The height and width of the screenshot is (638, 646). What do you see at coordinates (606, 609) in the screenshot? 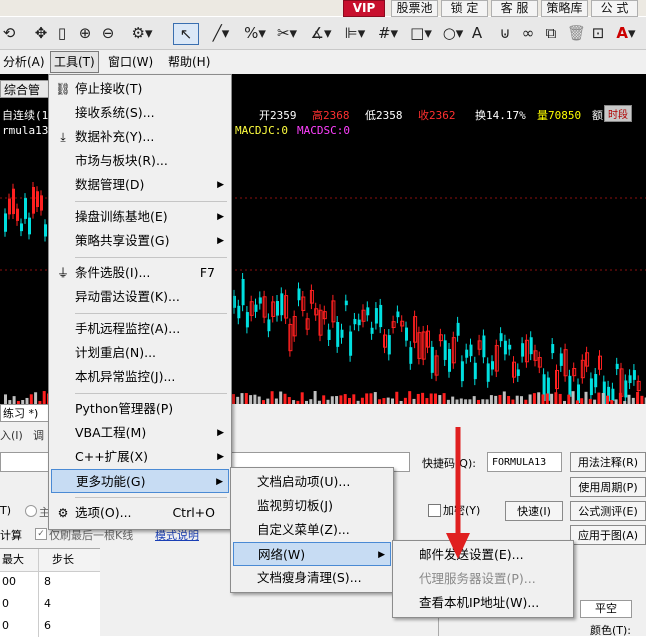
I see `ping-tab: 平空` at bounding box center [606, 609].